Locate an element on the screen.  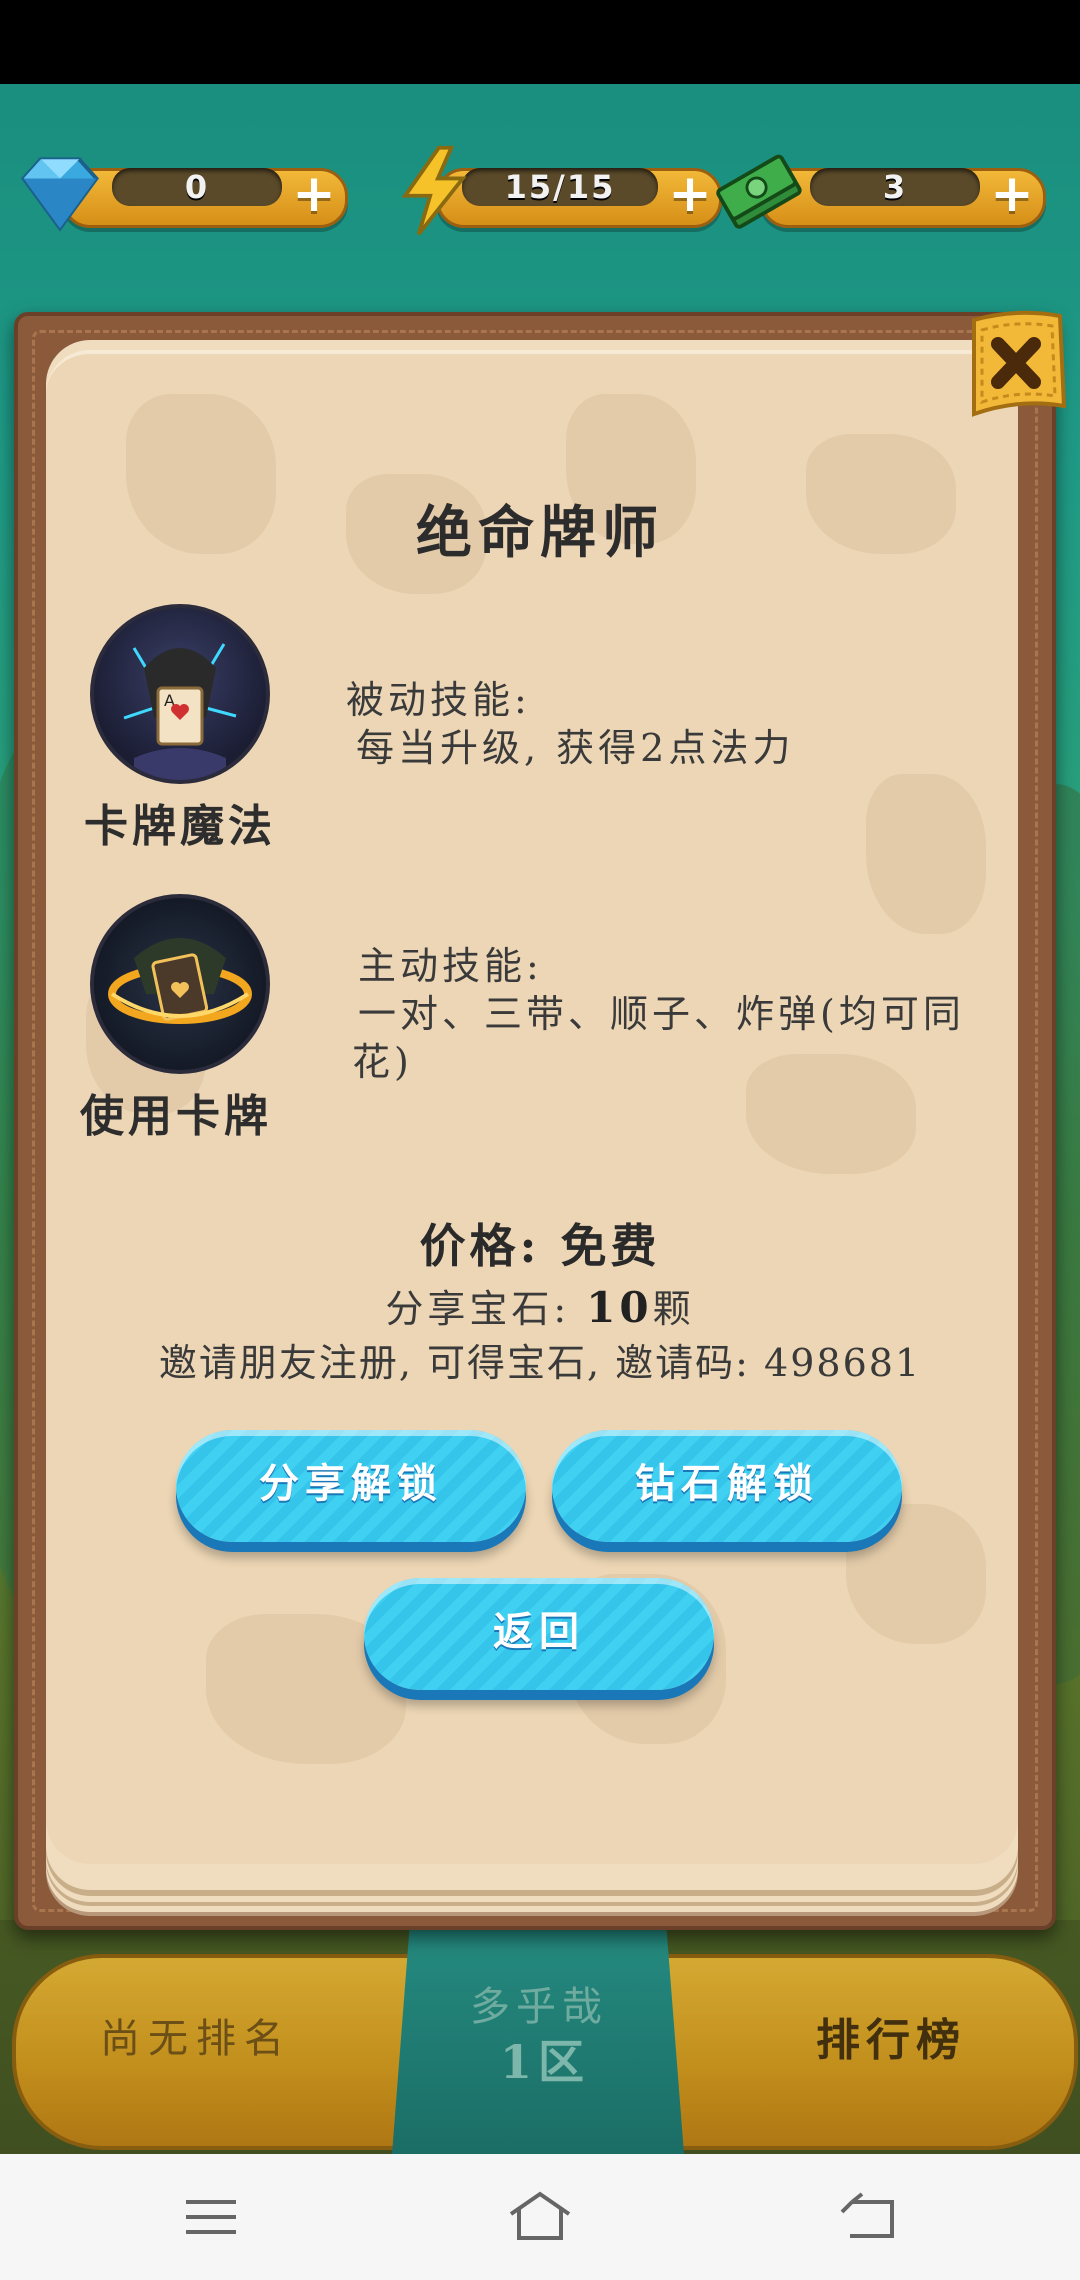
gem-count: 0 is located at coordinates (197, 187).